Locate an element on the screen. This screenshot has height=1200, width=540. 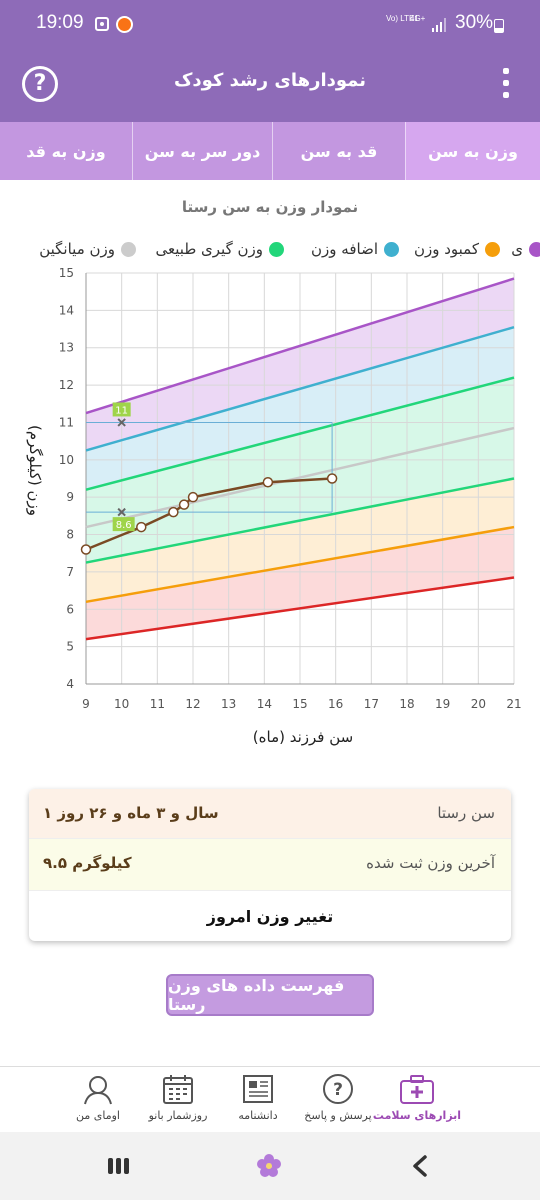
legend-overweight: اضافه وزن is located at coordinates (355, 249).